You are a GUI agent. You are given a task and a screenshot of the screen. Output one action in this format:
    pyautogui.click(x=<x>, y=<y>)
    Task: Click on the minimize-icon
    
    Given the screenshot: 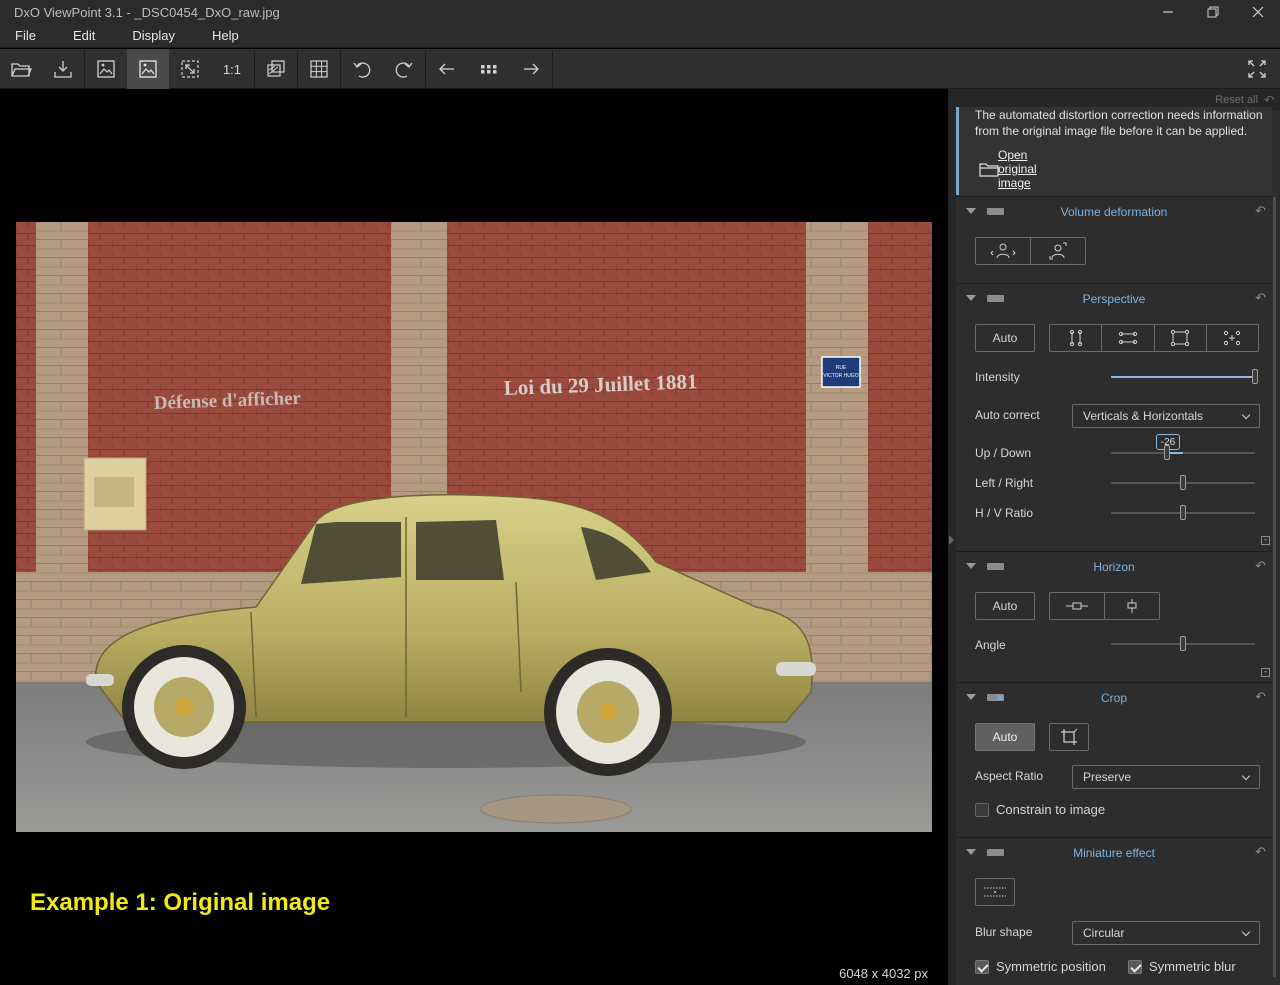 What is the action you would take?
    pyautogui.click(x=1167, y=12)
    